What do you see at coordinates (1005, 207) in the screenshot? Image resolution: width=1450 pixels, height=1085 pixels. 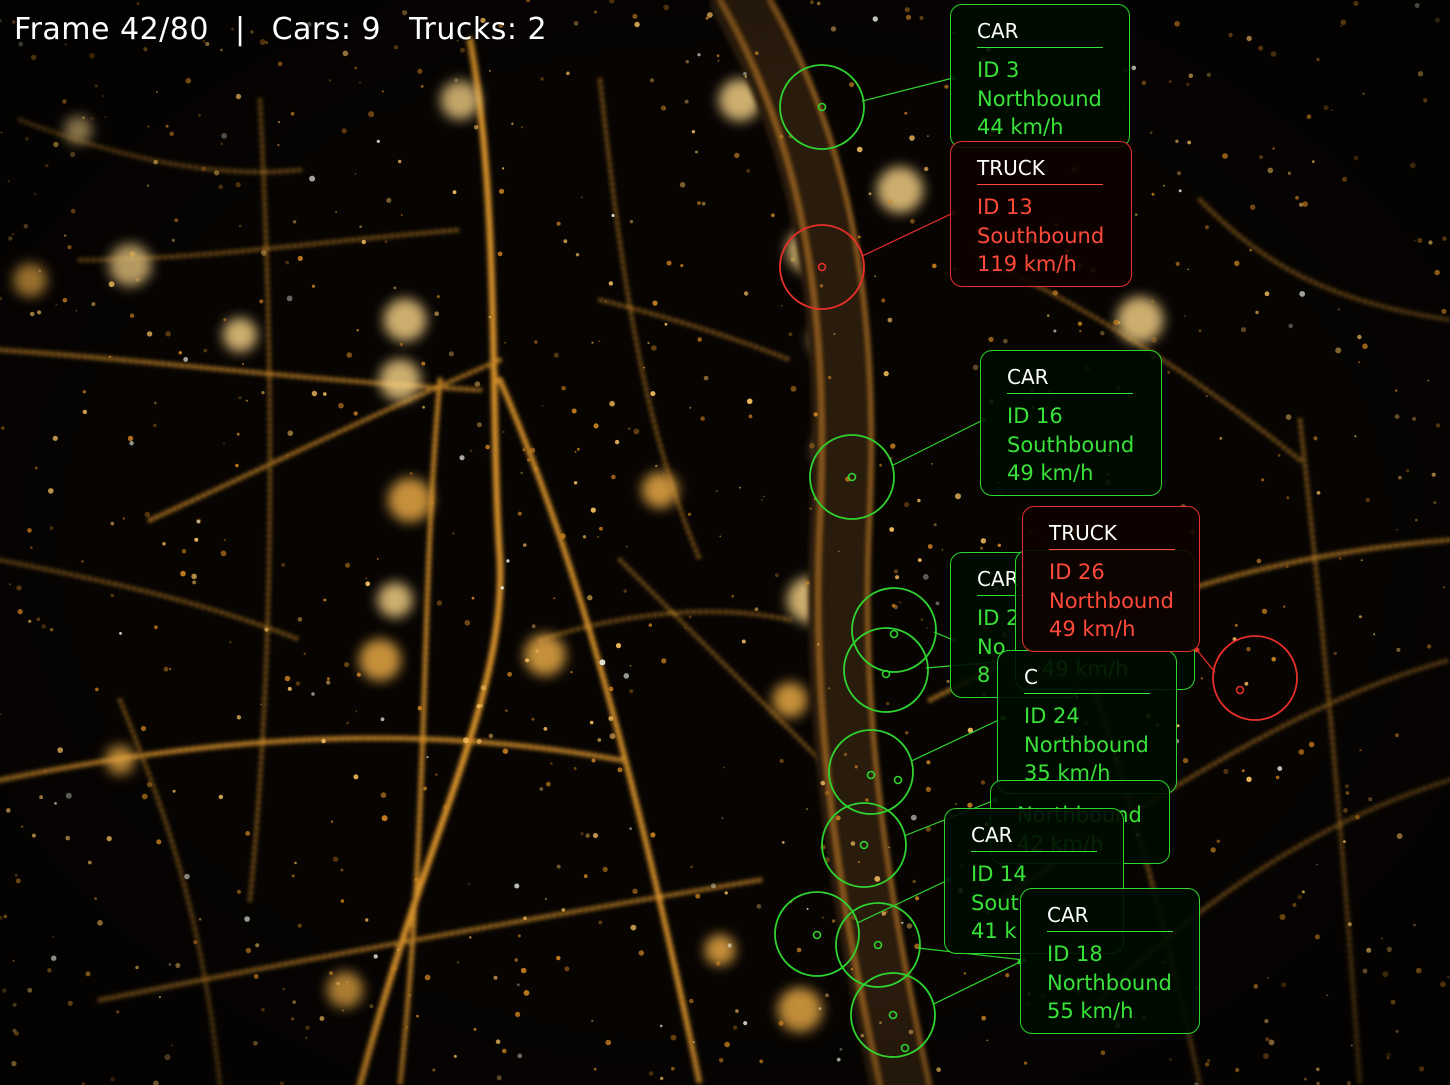 I see `track-id: ID 13` at bounding box center [1005, 207].